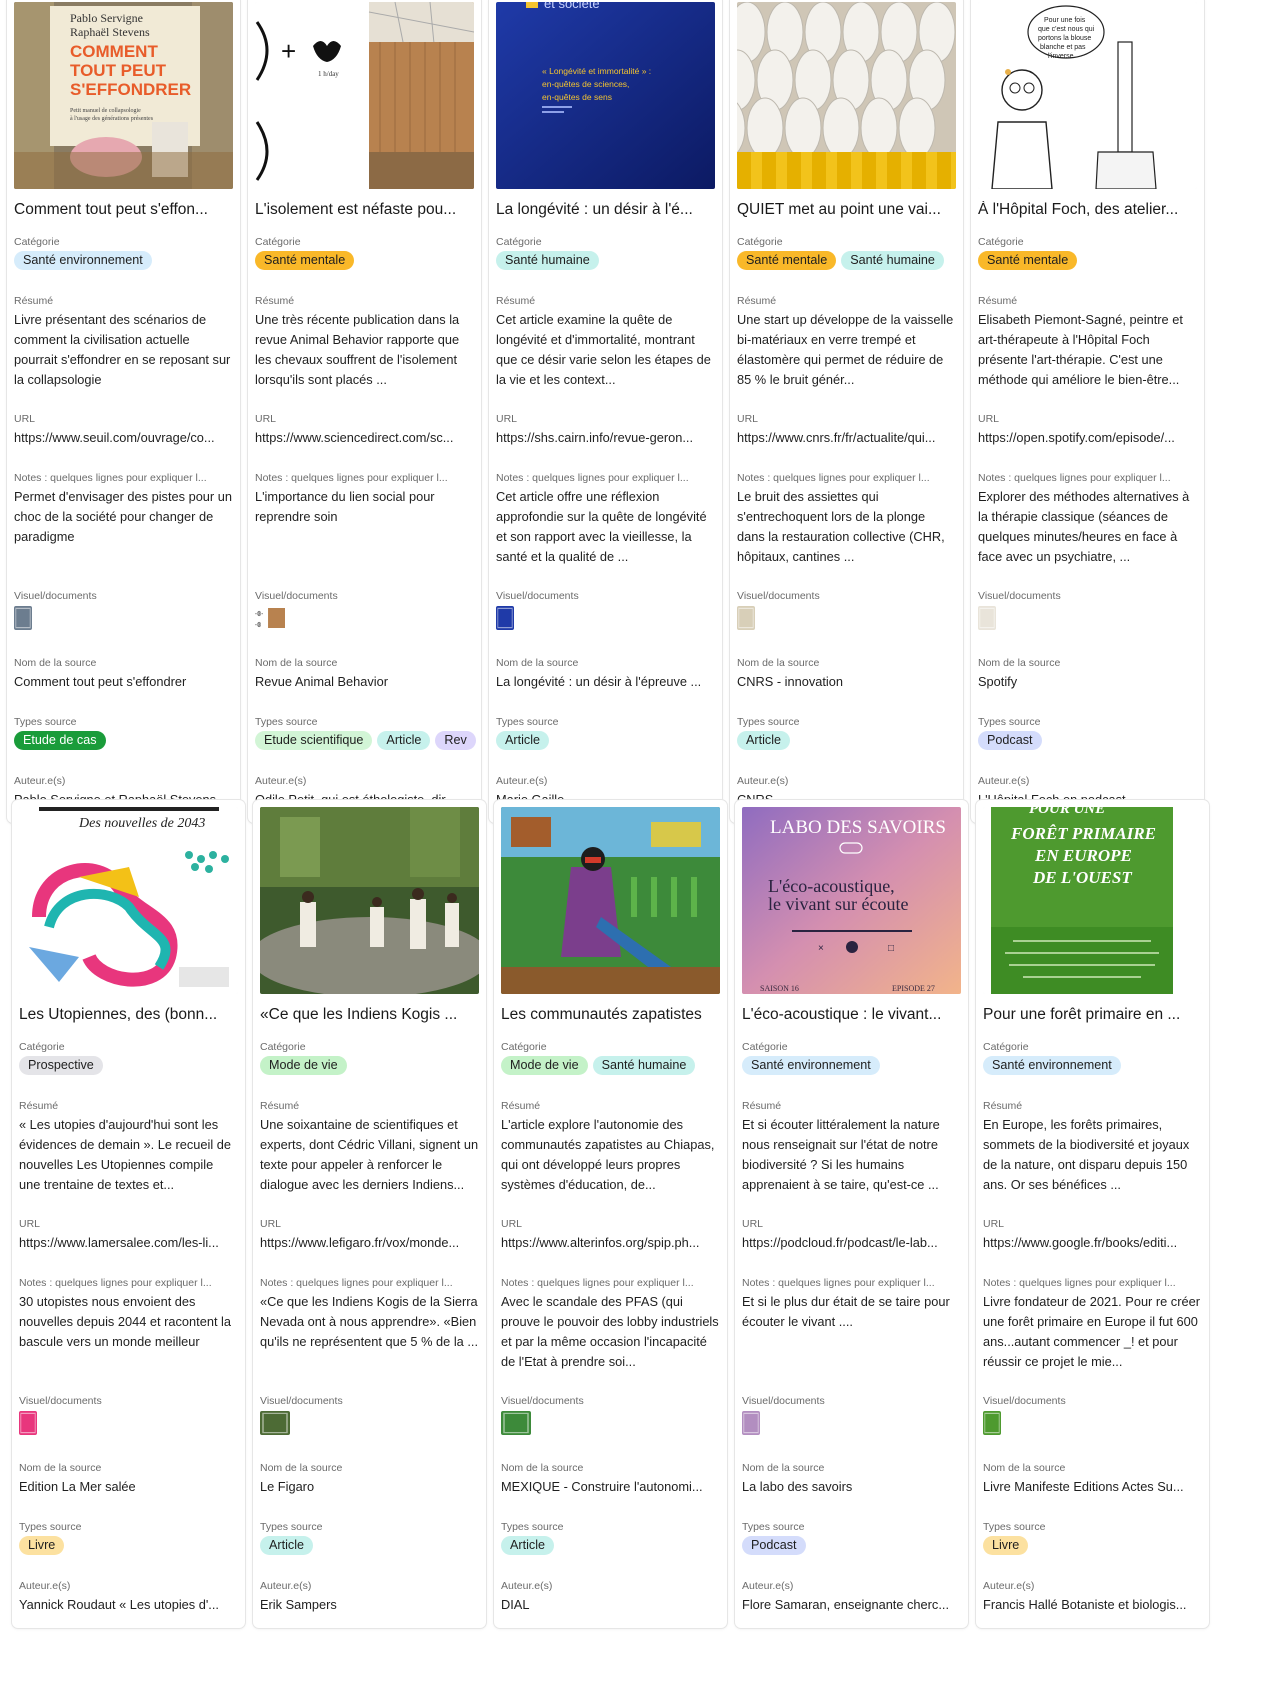  What do you see at coordinates (141, 823) in the screenshot?
I see `svg-text: Des nouvelles de 2043` at bounding box center [141, 823].